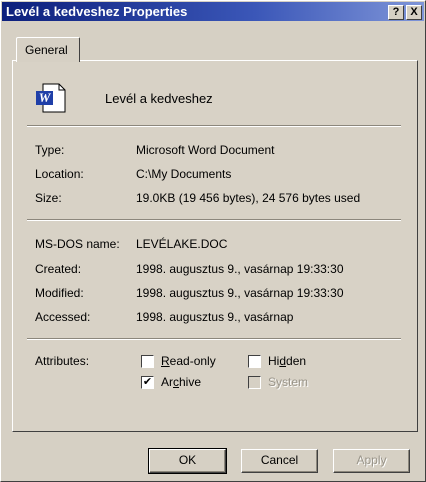  What do you see at coordinates (181, 382) in the screenshot?
I see `archive-label: Archive` at bounding box center [181, 382].